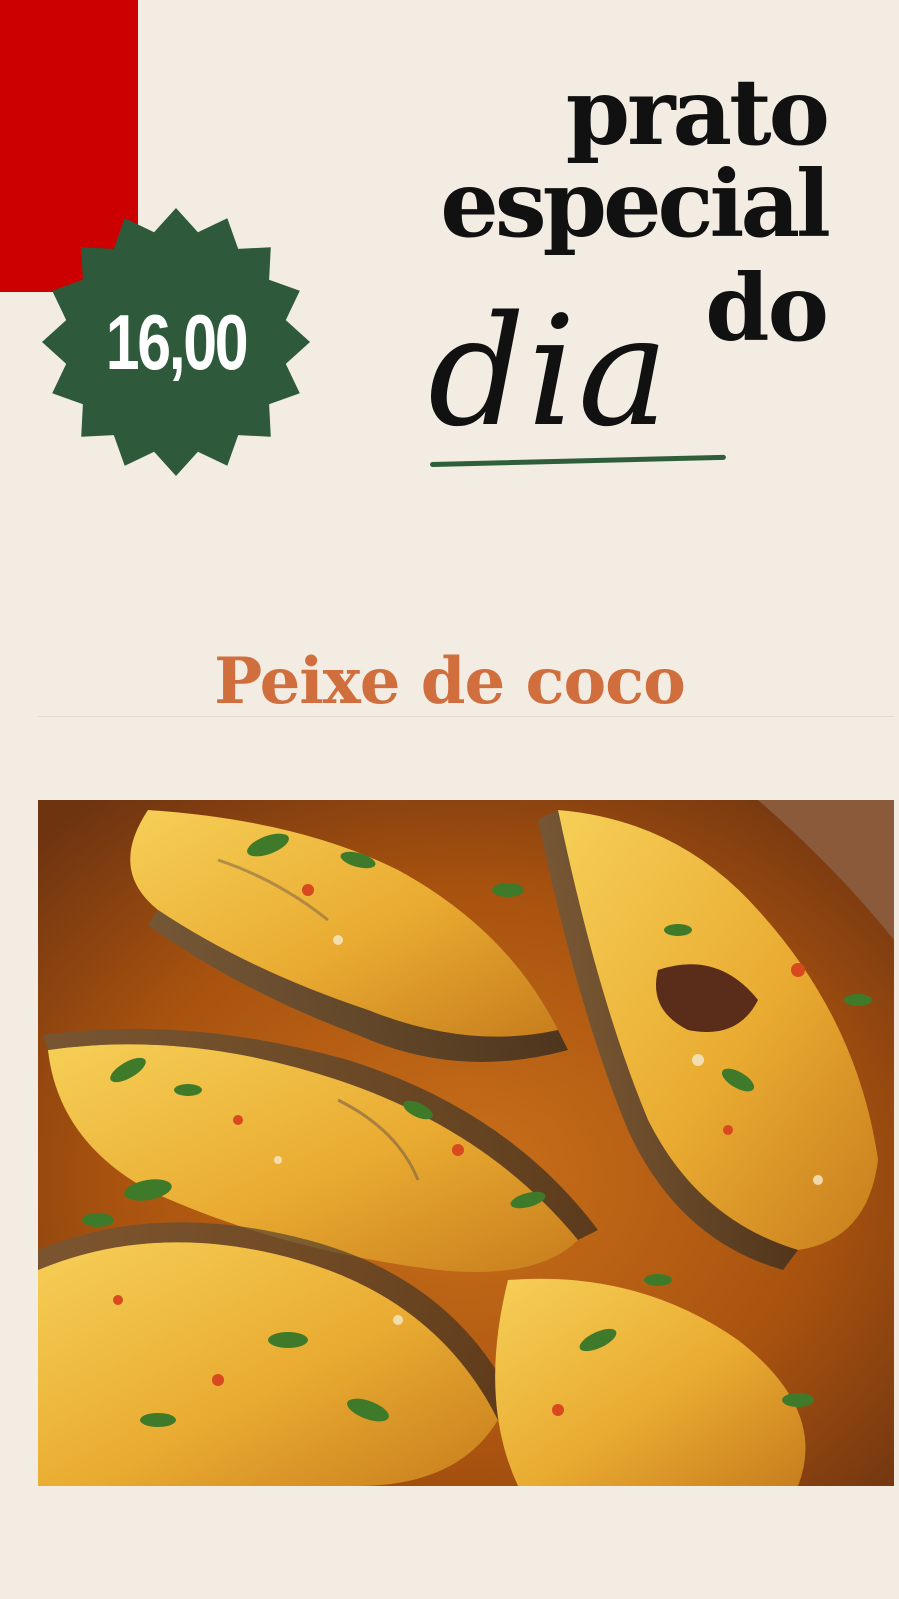 The height and width of the screenshot is (1599, 899). What do you see at coordinates (450, 681) in the screenshot?
I see `dish-name: Peixe de coco` at bounding box center [450, 681].